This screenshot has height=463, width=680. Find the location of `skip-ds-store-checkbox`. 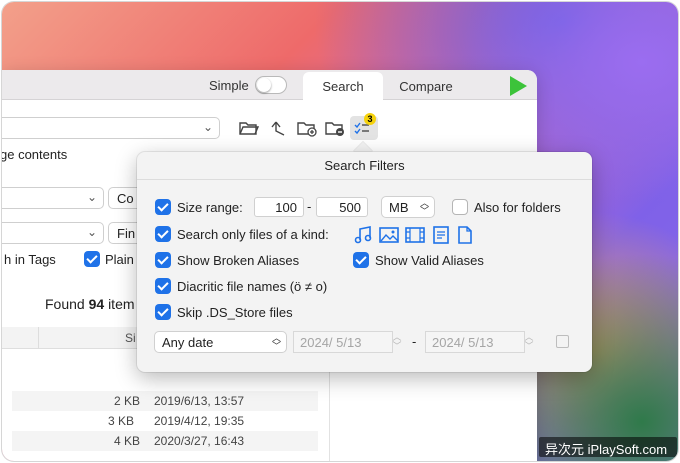

skip-ds-store-checkbox is located at coordinates (163, 312).